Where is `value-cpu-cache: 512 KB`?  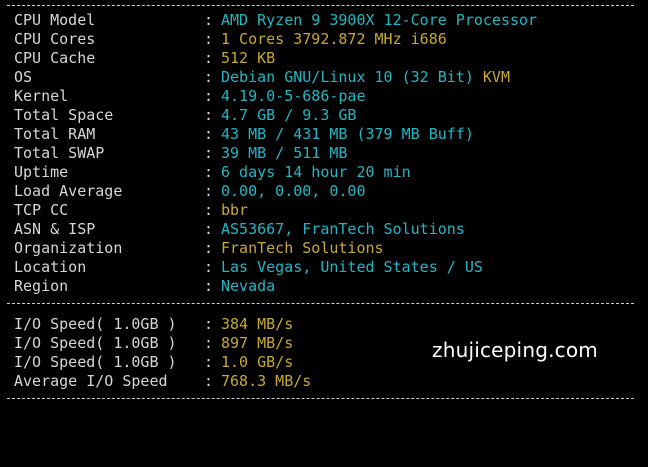 value-cpu-cache: 512 KB is located at coordinates (248, 58).